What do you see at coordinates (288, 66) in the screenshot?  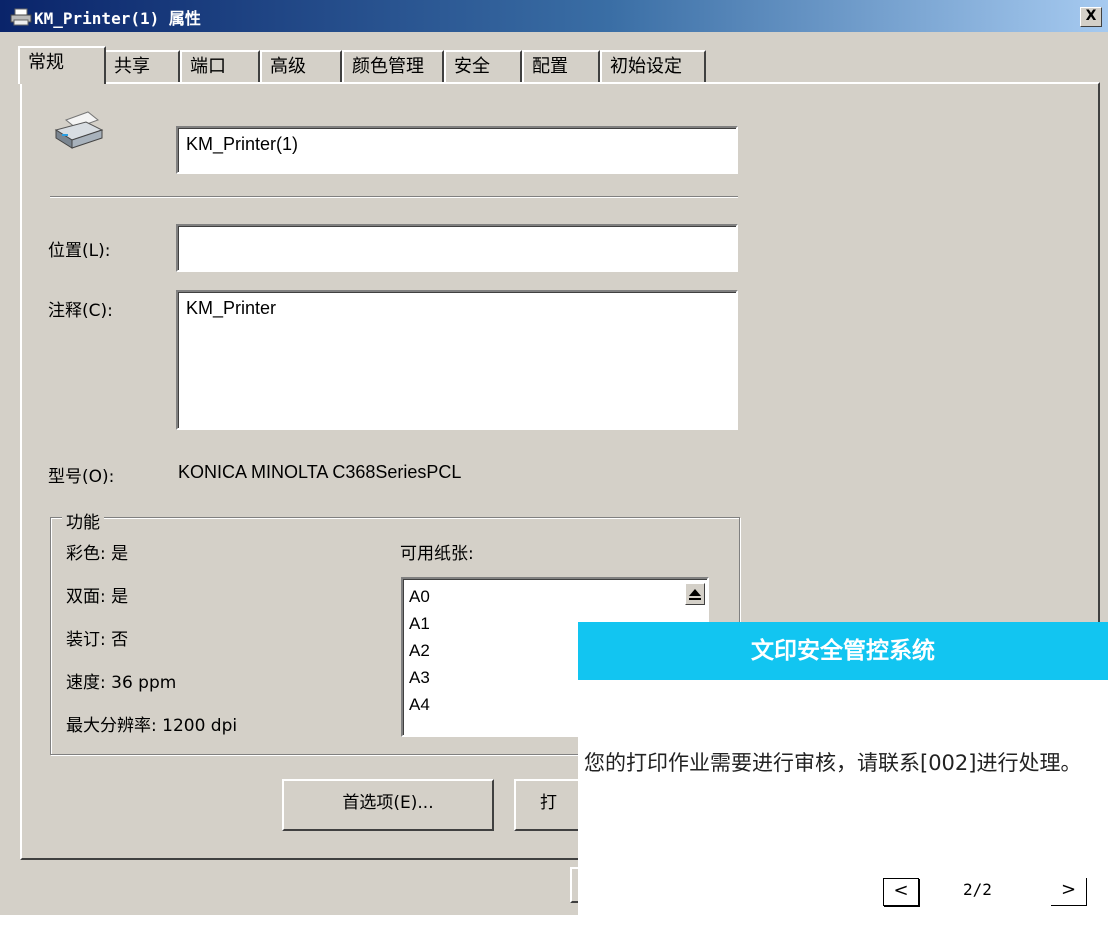 I see `tab-label: 高级` at bounding box center [288, 66].